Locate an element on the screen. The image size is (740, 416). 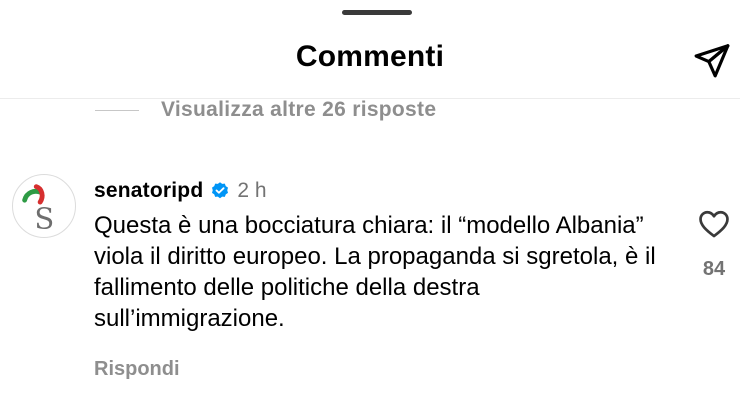
comments-header: Commenti is located at coordinates (370, 60).